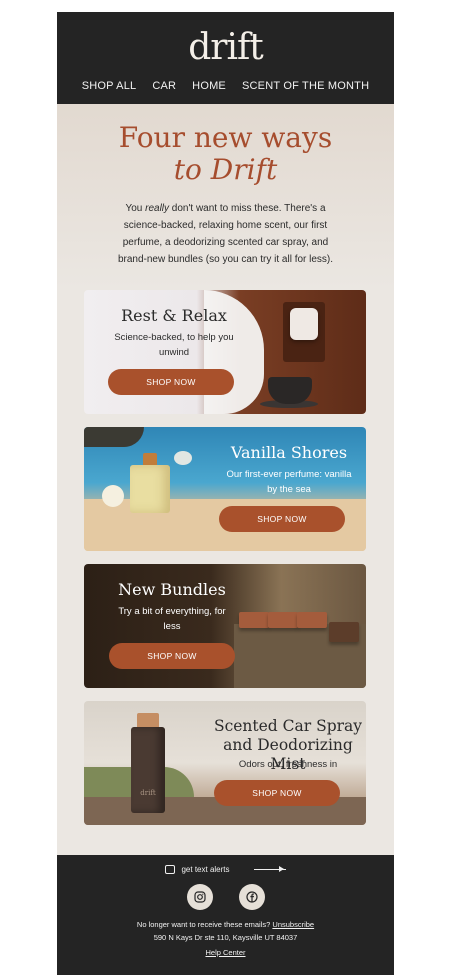  I want to click on main-nav: SHOP ALL CAR HOME SCENT OF THE MONTH, so click(225, 86).